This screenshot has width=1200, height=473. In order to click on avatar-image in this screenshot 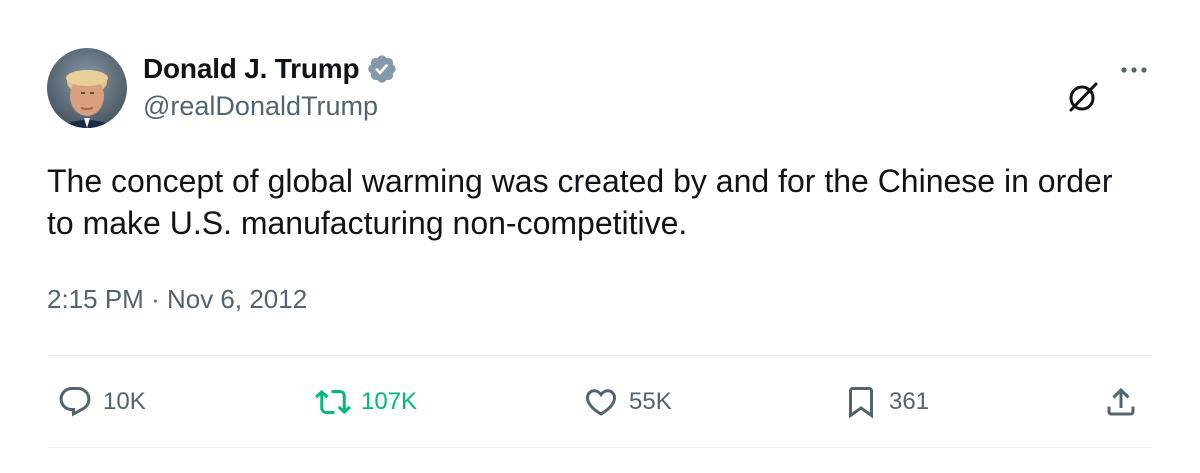, I will do `click(87, 88)`.